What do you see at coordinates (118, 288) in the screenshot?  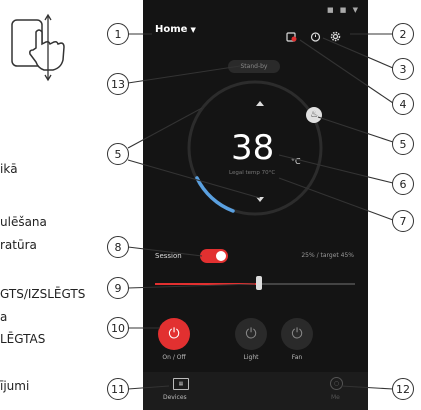 I see `callout-9: 9` at bounding box center [118, 288].